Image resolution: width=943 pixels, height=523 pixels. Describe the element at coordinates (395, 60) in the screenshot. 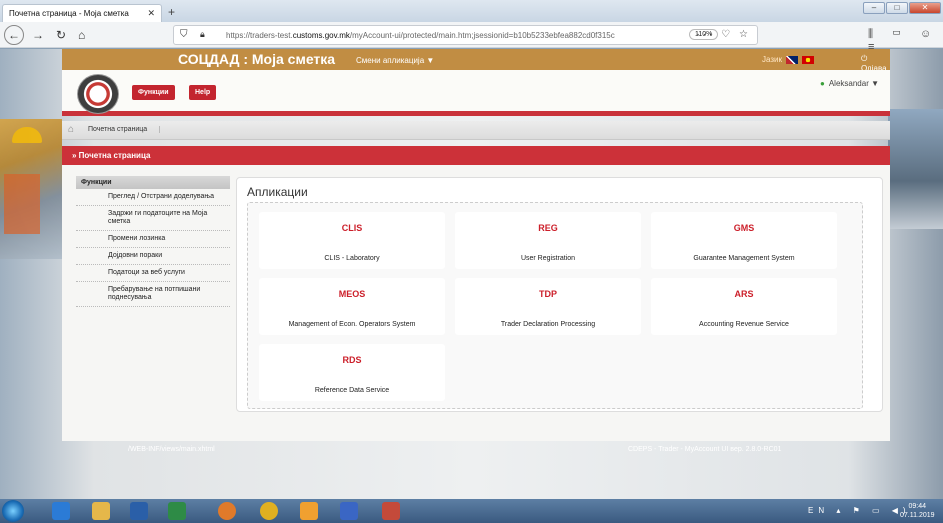

I see `change-app-menu: Смени апликација ▼` at that location.